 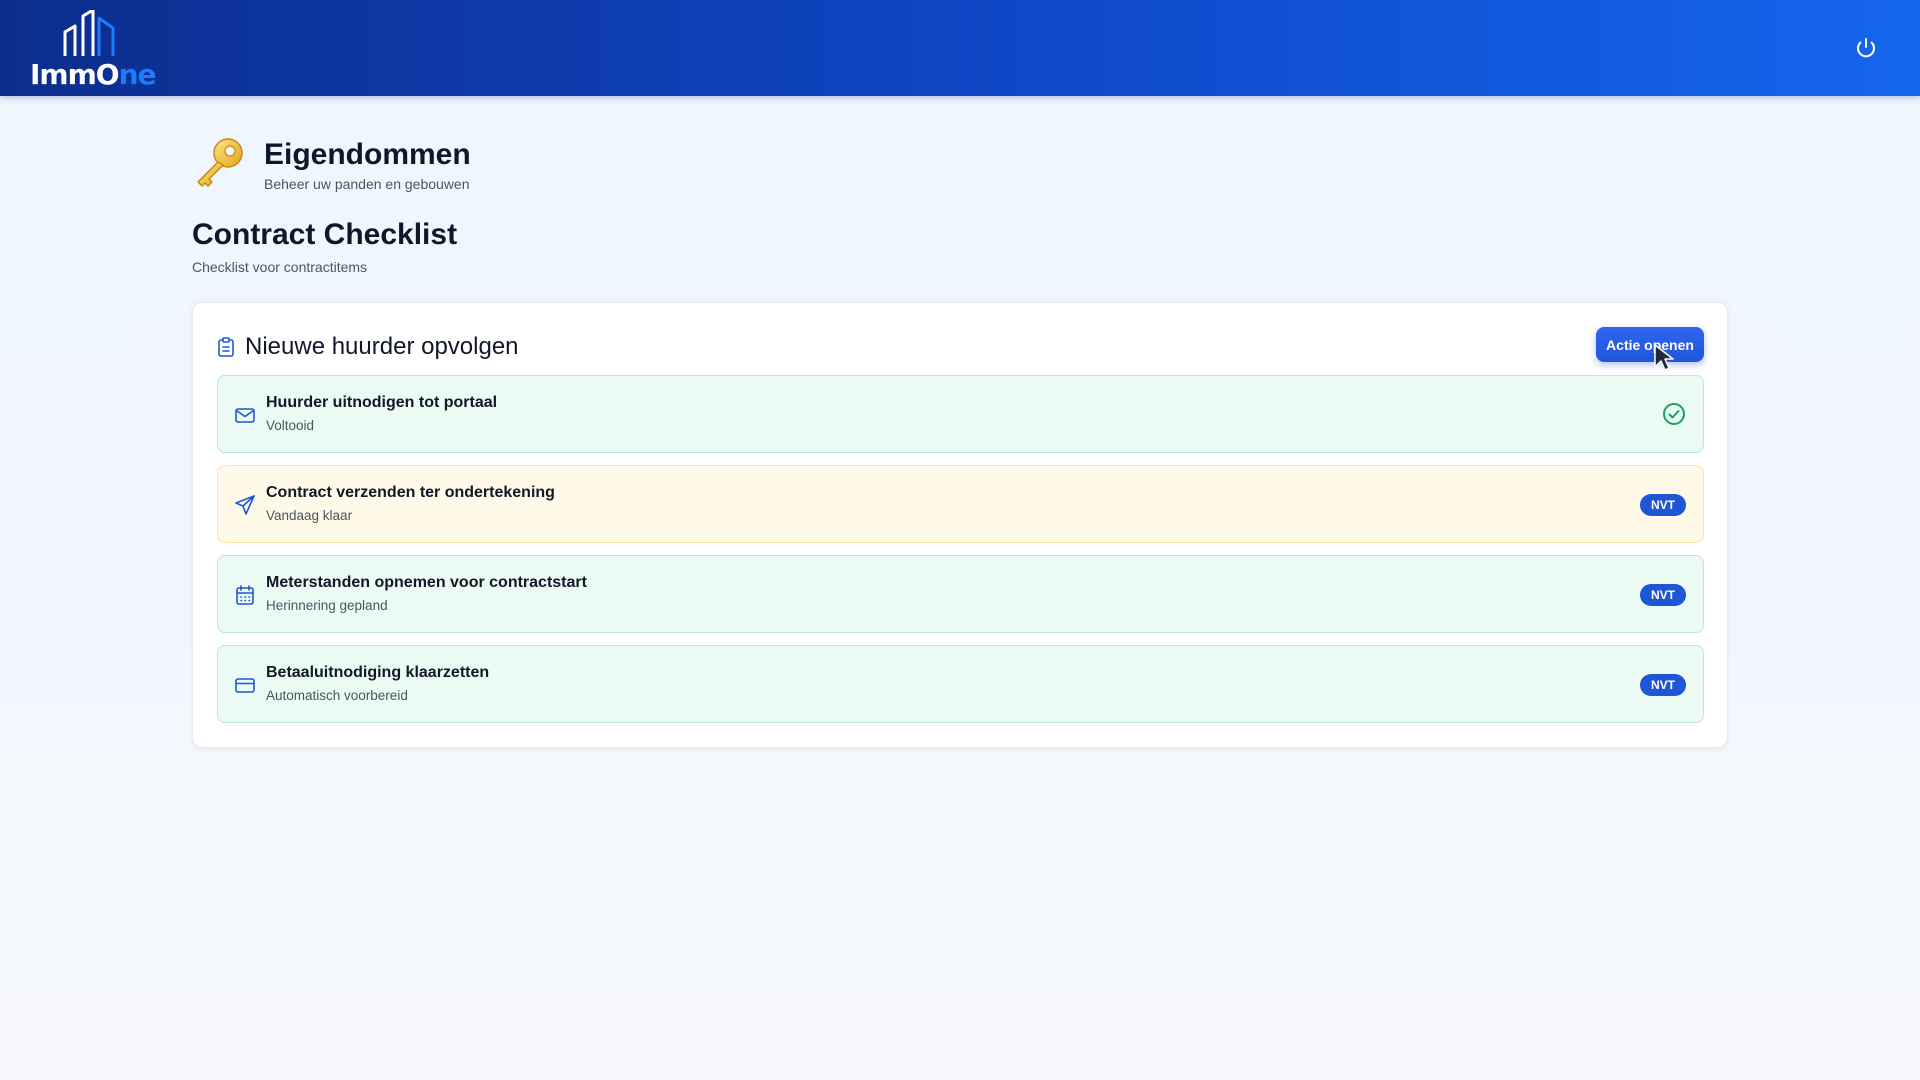 What do you see at coordinates (245, 415) in the screenshot?
I see `mail-icon` at bounding box center [245, 415].